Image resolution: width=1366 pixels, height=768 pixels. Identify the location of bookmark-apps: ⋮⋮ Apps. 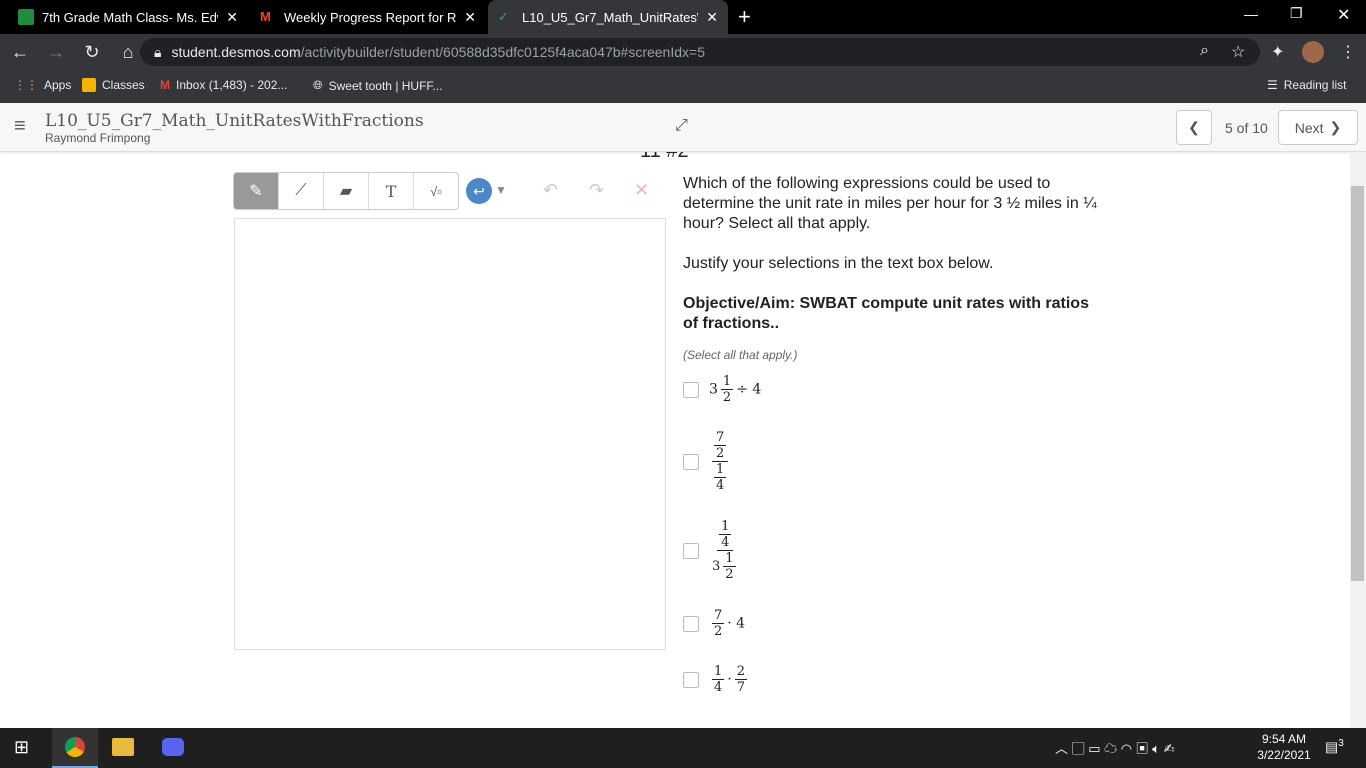
(42, 85).